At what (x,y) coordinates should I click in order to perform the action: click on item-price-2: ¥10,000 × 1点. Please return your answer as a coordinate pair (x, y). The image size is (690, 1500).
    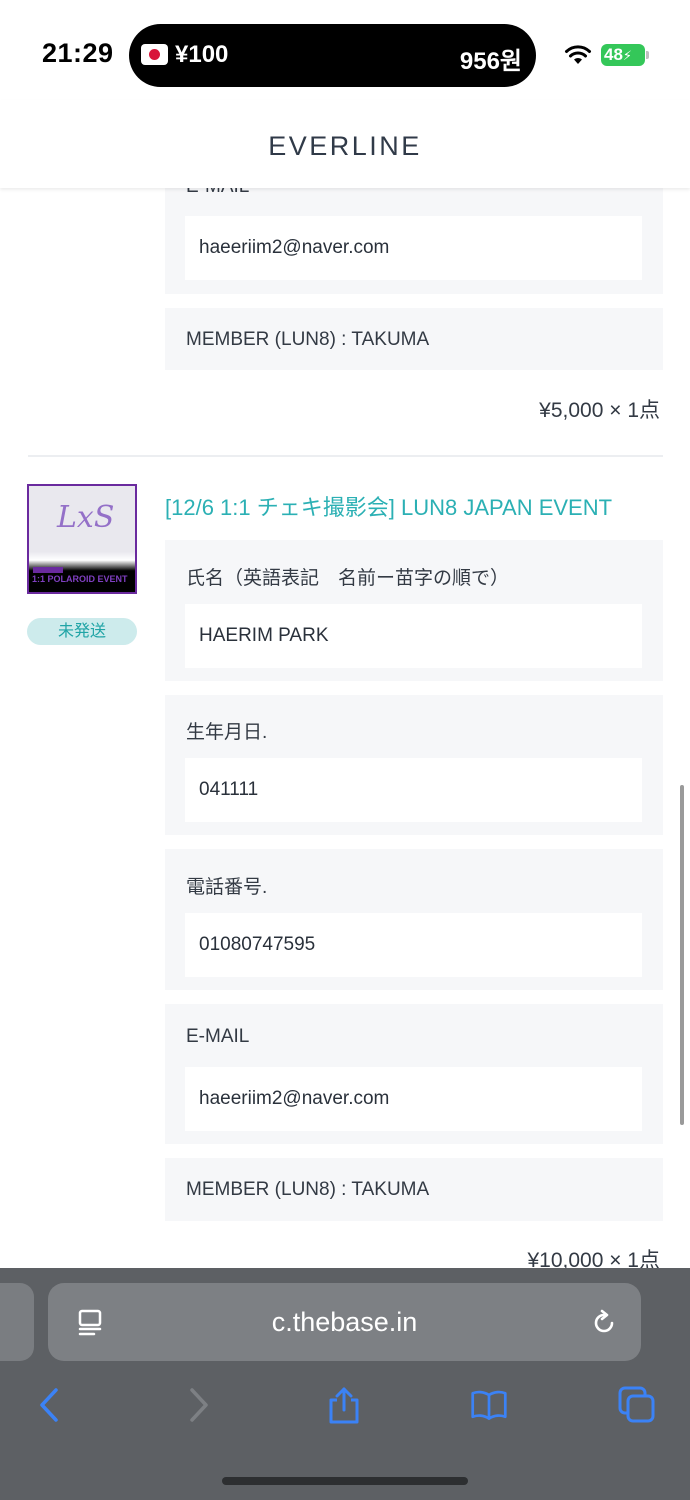
    Looking at the image, I should click on (593, 1258).